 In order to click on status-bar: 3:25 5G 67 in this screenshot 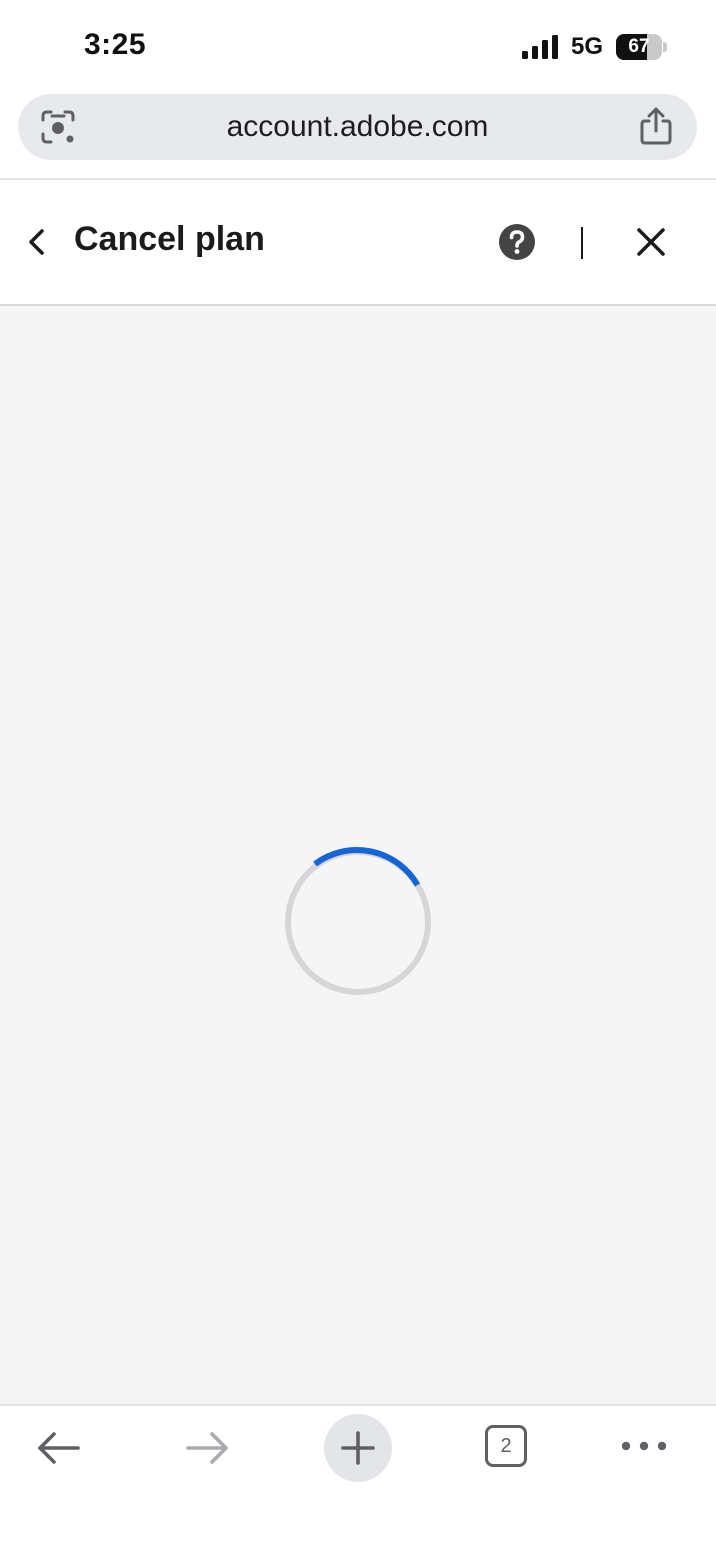, I will do `click(358, 45)`.